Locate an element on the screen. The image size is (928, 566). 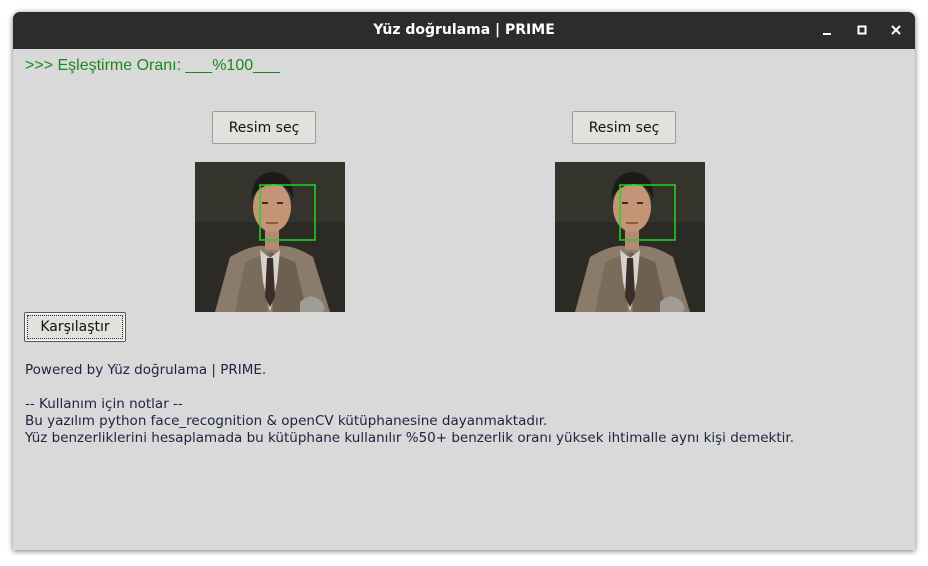
close-icon is located at coordinates (896, 30).